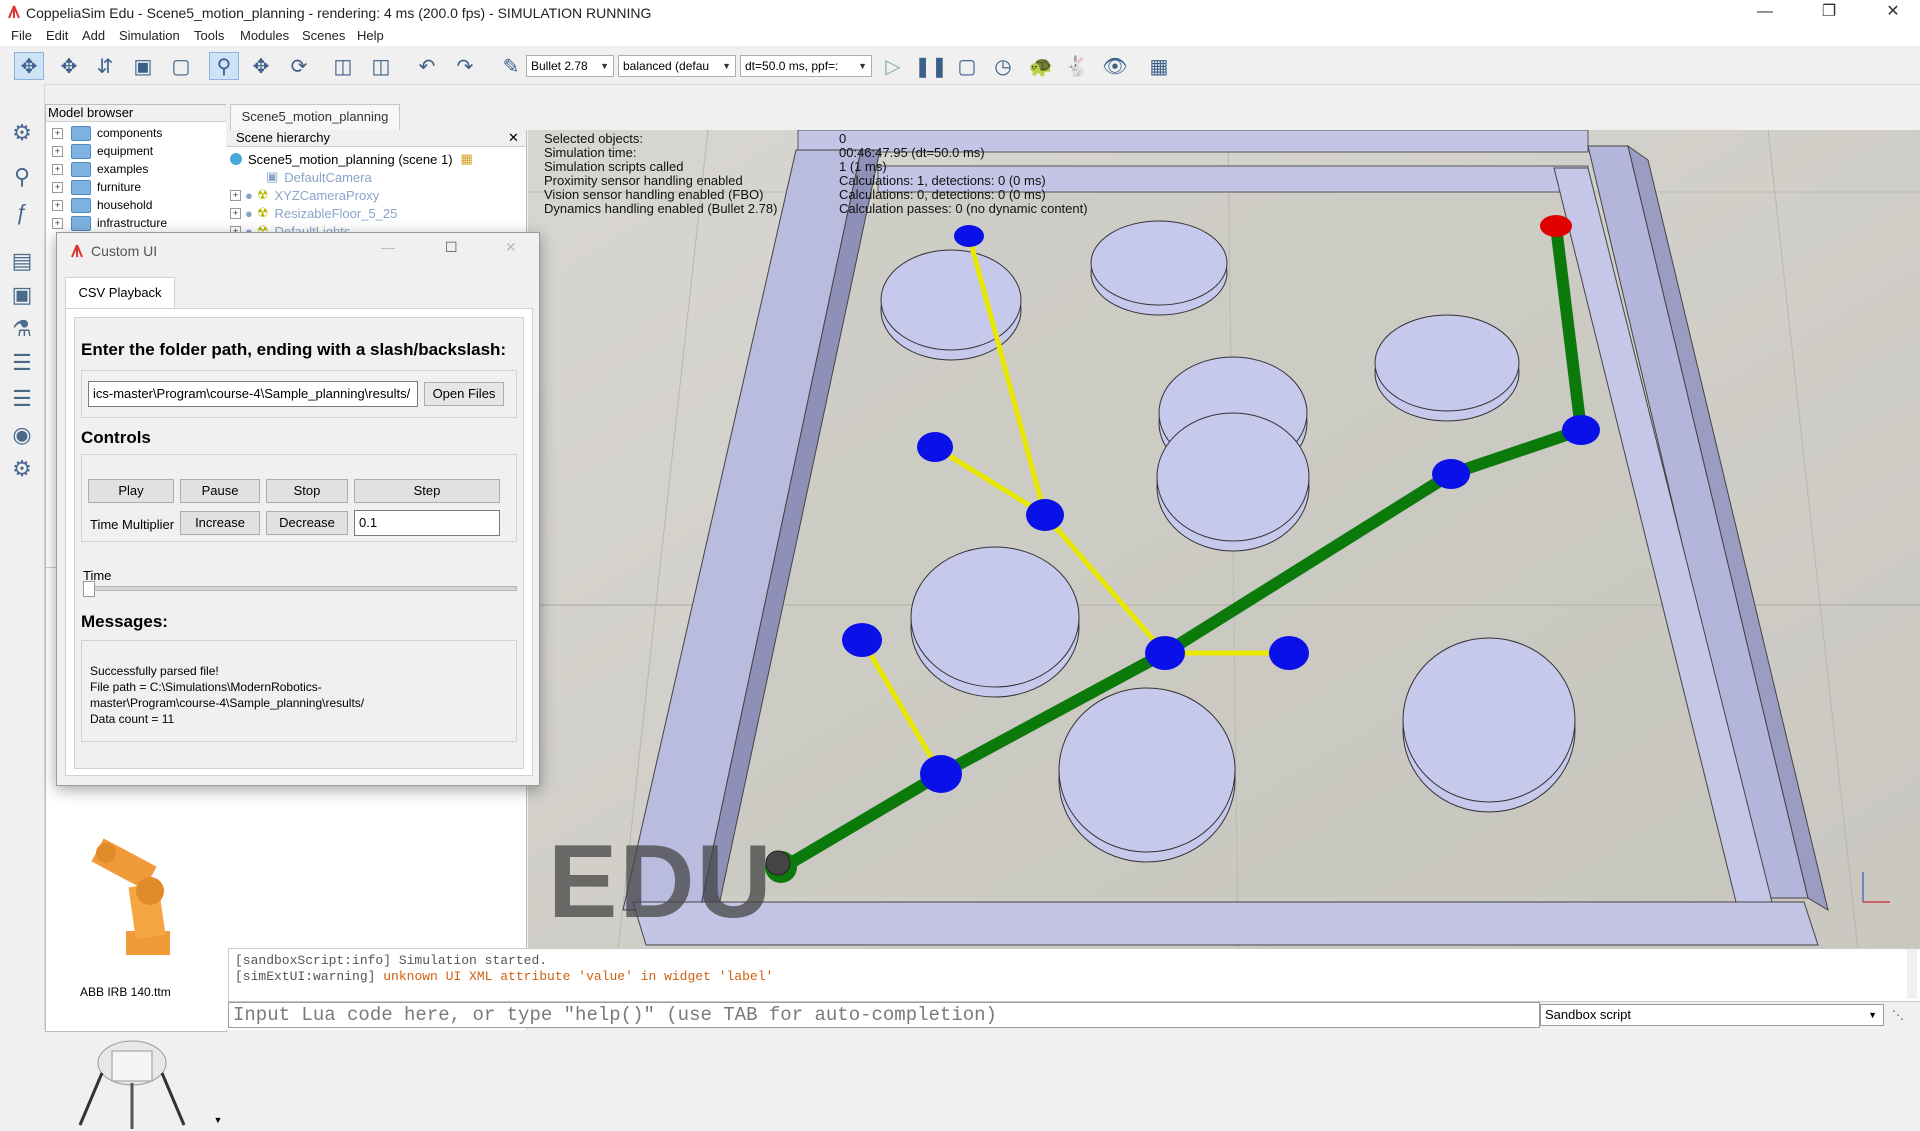  What do you see at coordinates (134, 881) in the screenshot?
I see `abb-irb140-thumbnail` at bounding box center [134, 881].